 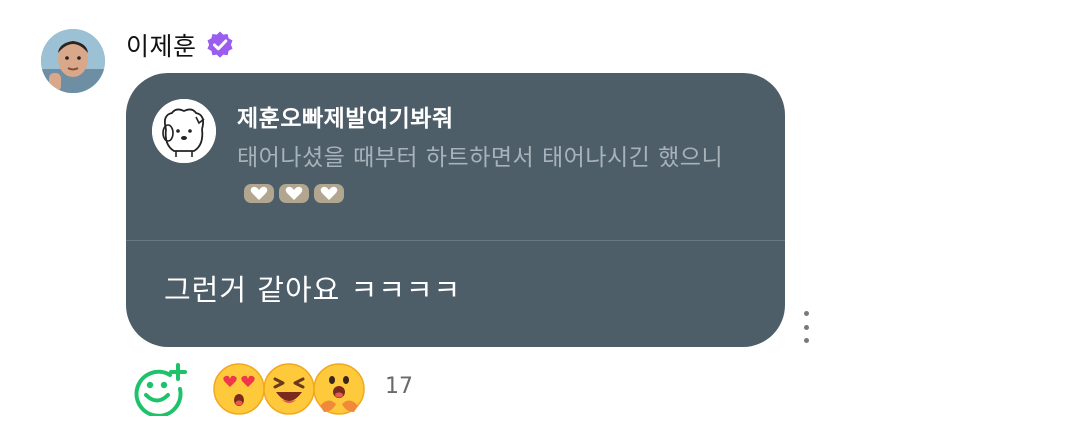 I want to click on verified-badge-icon, so click(x=220, y=45).